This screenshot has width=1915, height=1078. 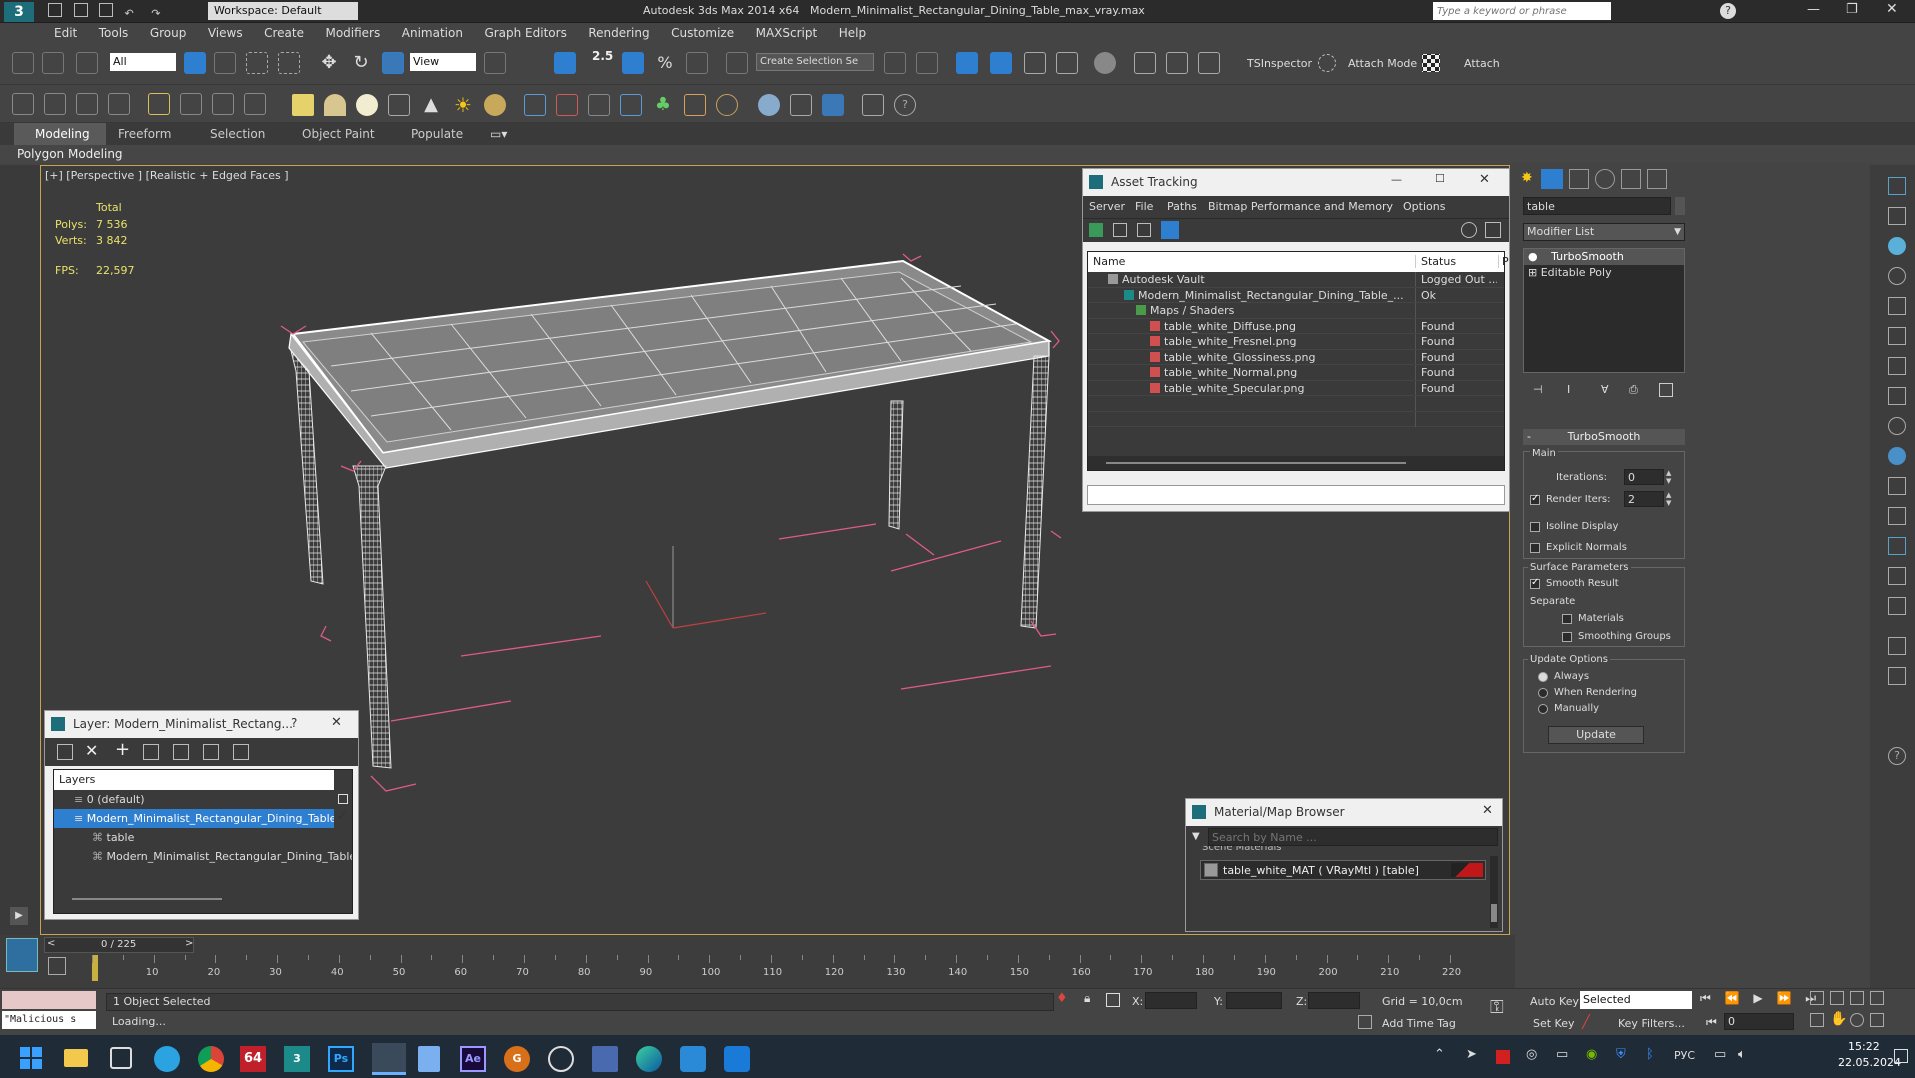 I want to click on time-tag-icon, so click(x=1365, y=1022).